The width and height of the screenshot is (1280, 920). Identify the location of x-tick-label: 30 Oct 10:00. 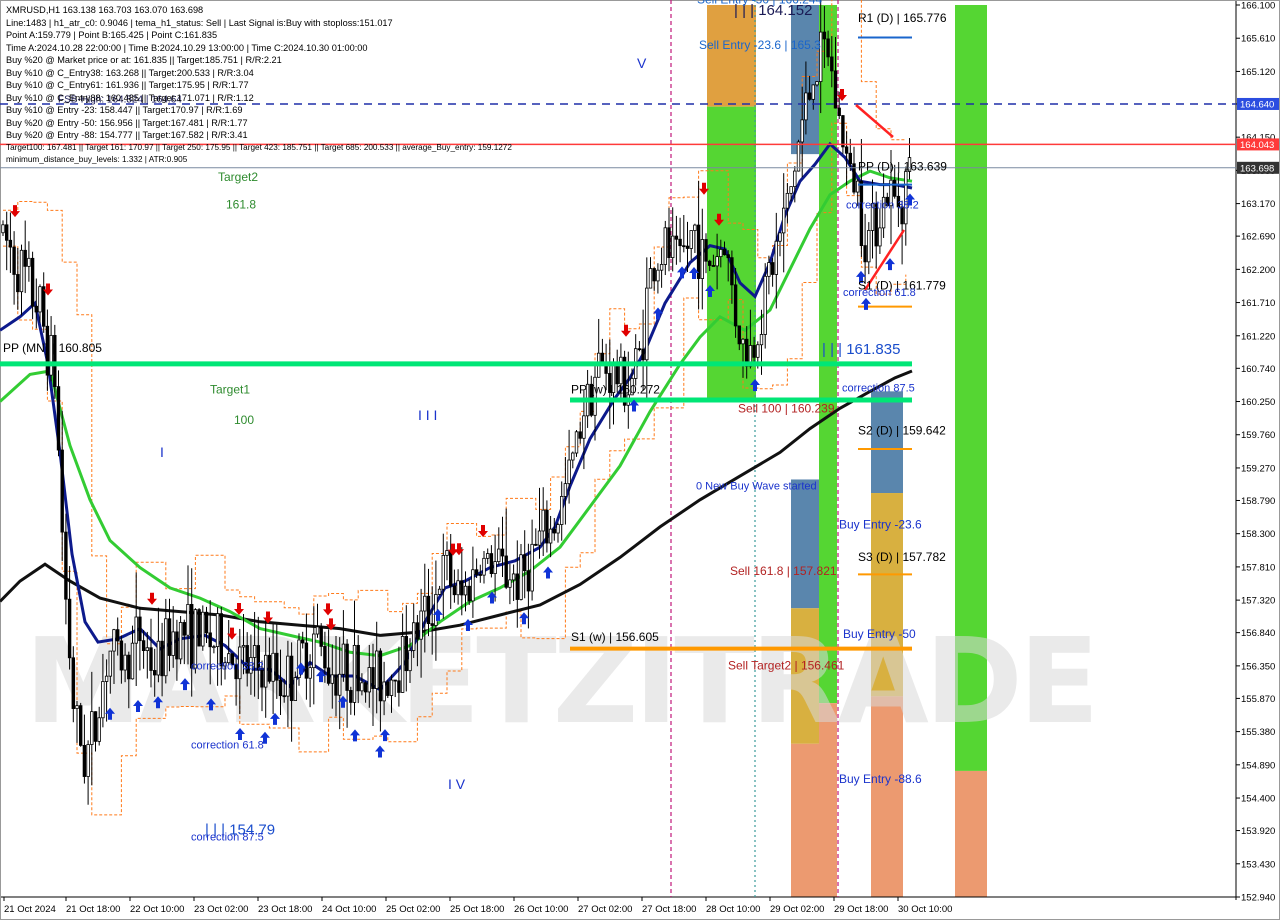
(925, 909).